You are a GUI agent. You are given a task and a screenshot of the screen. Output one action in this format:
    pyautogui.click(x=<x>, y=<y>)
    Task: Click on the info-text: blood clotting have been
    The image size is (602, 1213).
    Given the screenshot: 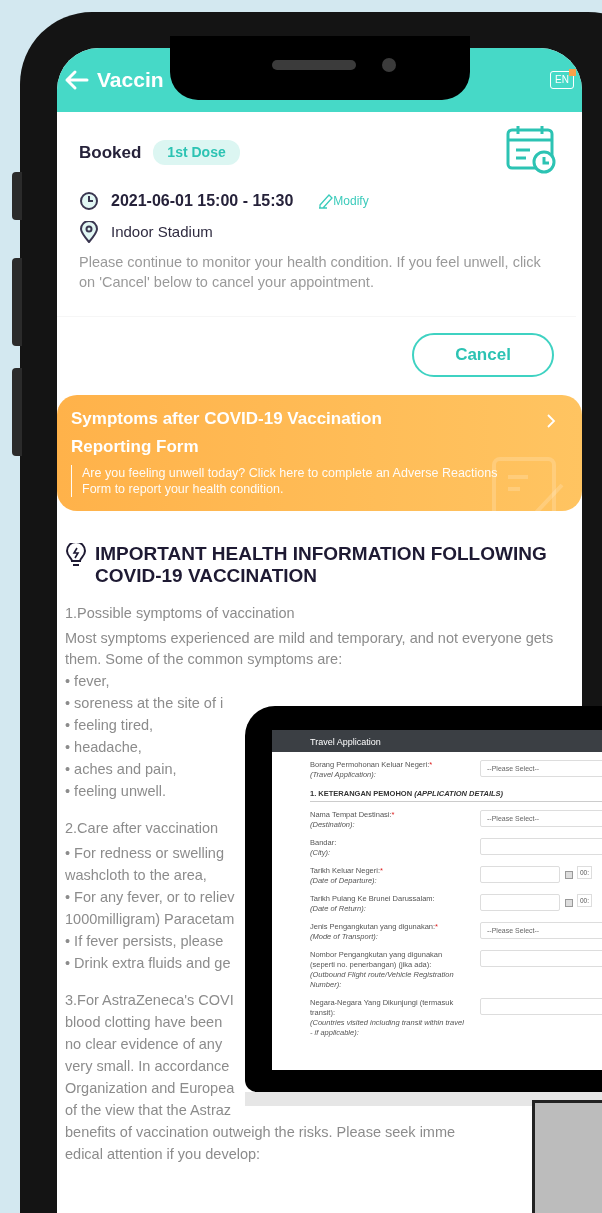 What is the action you would take?
    pyautogui.click(x=144, y=1022)
    